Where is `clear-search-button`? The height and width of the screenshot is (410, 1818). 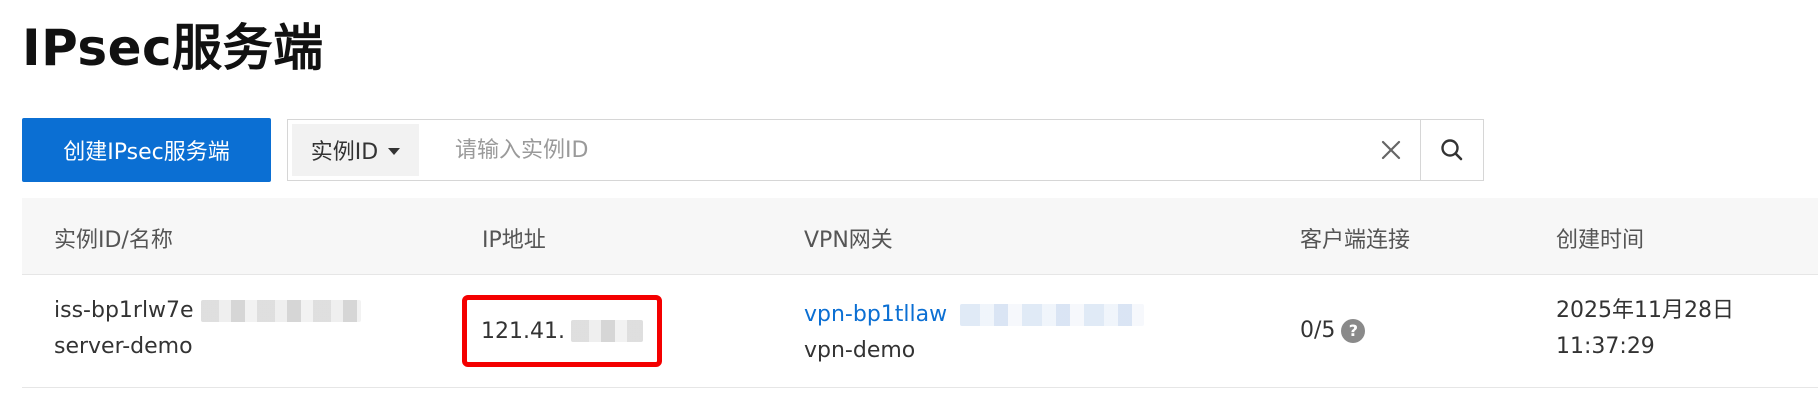 clear-search-button is located at coordinates (1391, 150).